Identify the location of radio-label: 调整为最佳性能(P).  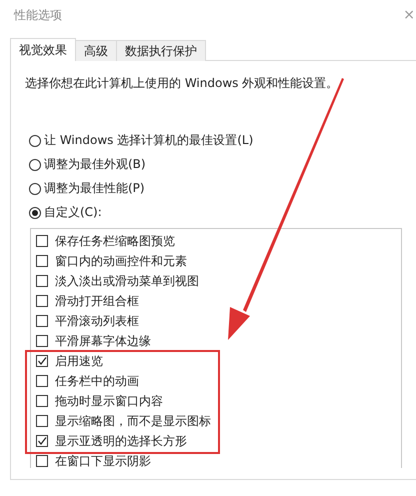
(94, 188).